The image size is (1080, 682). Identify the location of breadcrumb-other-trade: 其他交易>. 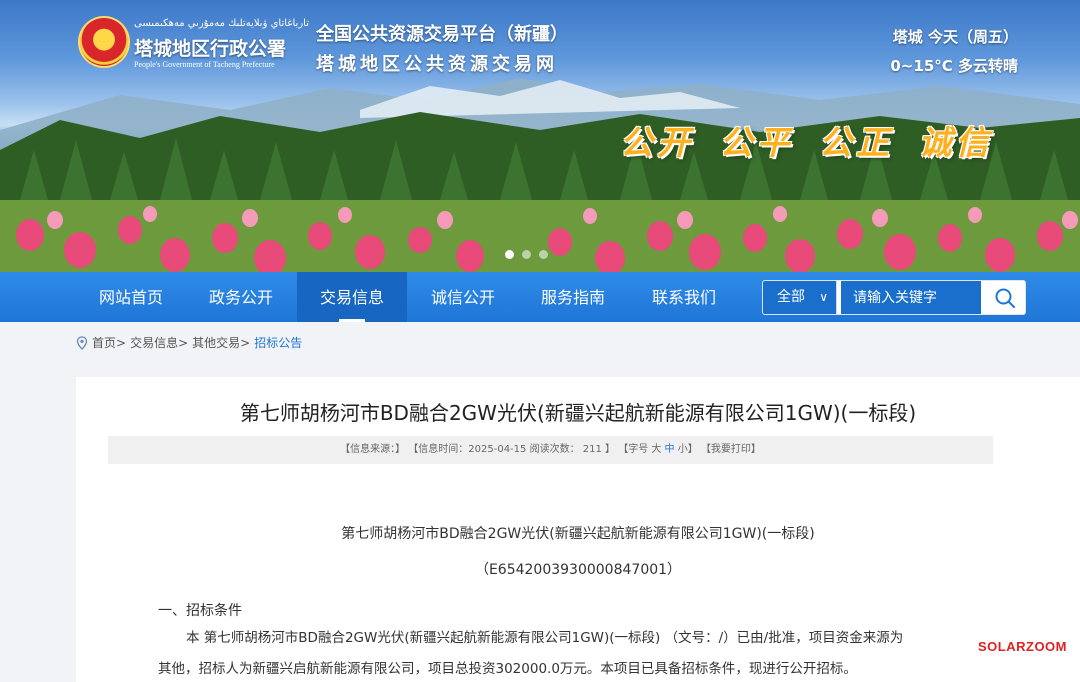
(221, 342).